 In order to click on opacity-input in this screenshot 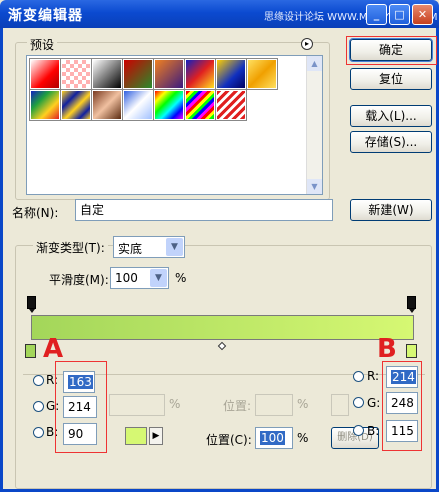, I will do `click(137, 405)`.